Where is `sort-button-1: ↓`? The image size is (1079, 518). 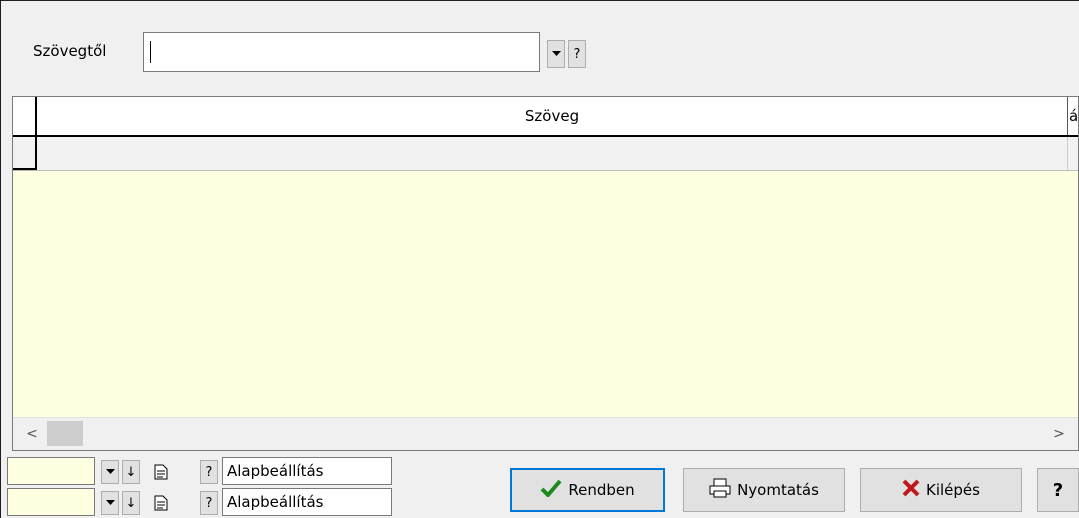
sort-button-1: ↓ is located at coordinates (131, 472).